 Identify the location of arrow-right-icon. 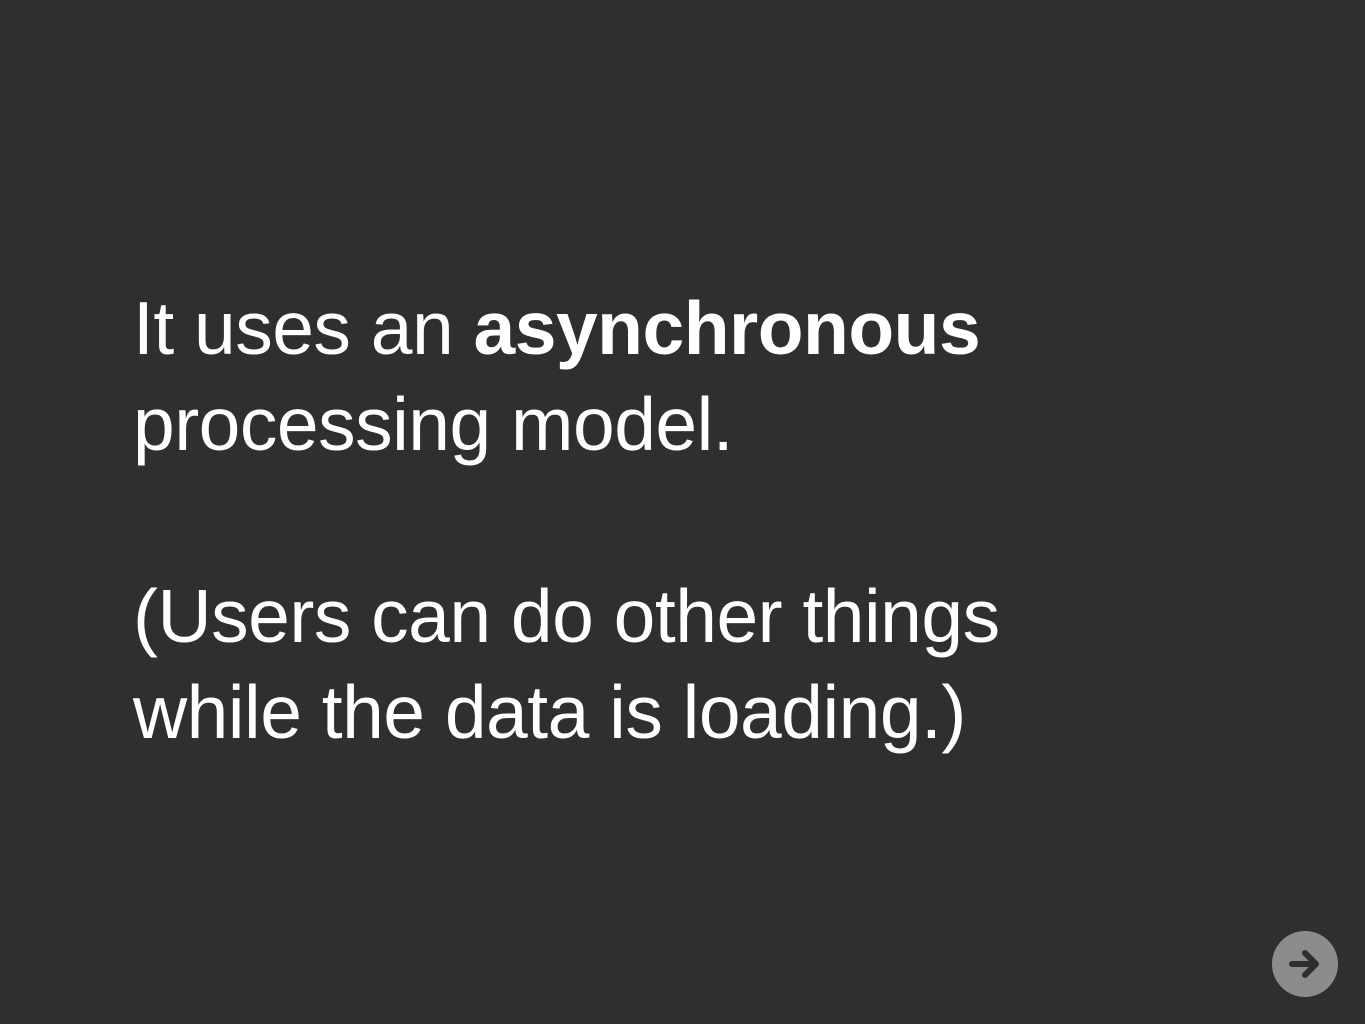
(1305, 964).